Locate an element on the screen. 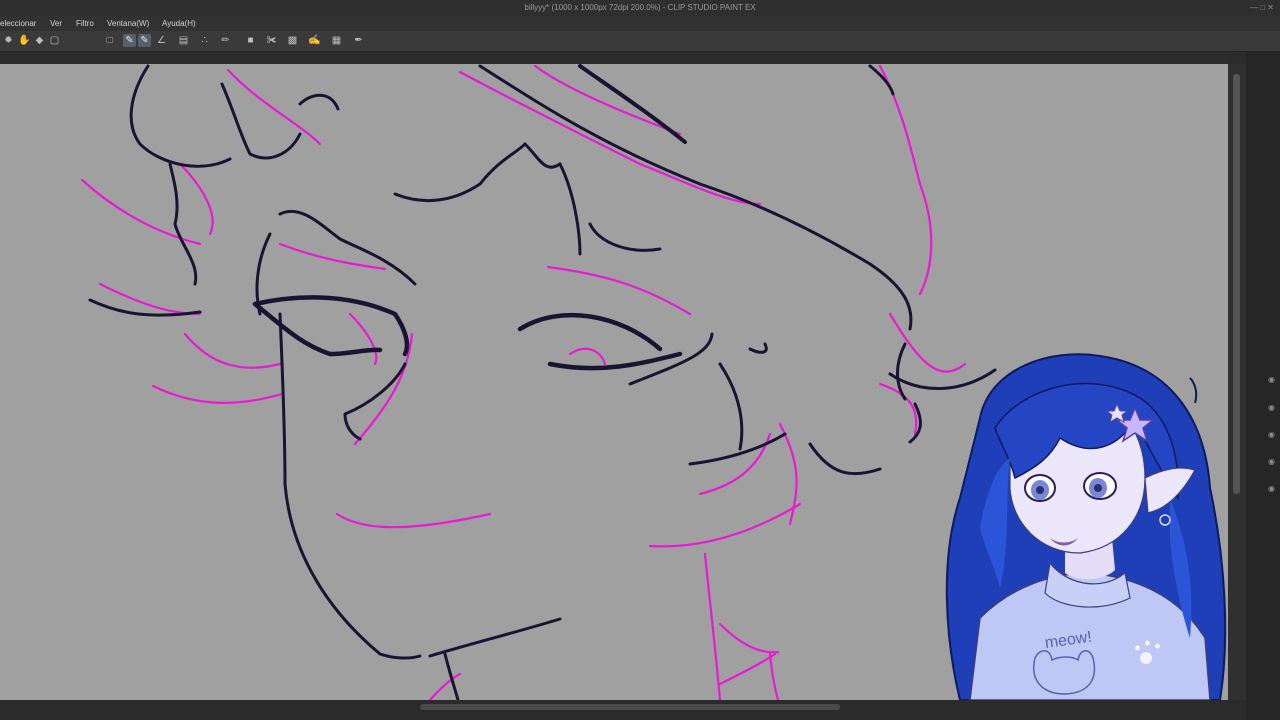 The height and width of the screenshot is (720, 1280). status-bar is located at coordinates (623, 710).